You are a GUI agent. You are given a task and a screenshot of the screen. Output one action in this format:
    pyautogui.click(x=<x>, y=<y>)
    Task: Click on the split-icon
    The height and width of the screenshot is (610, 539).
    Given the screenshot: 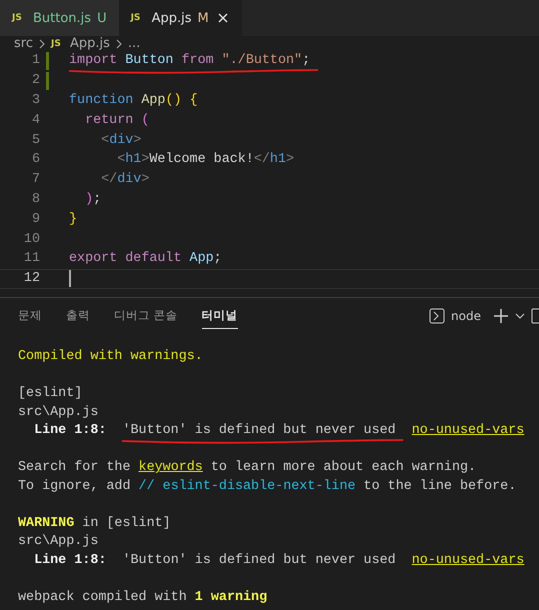 What is the action you would take?
    pyautogui.click(x=535, y=316)
    